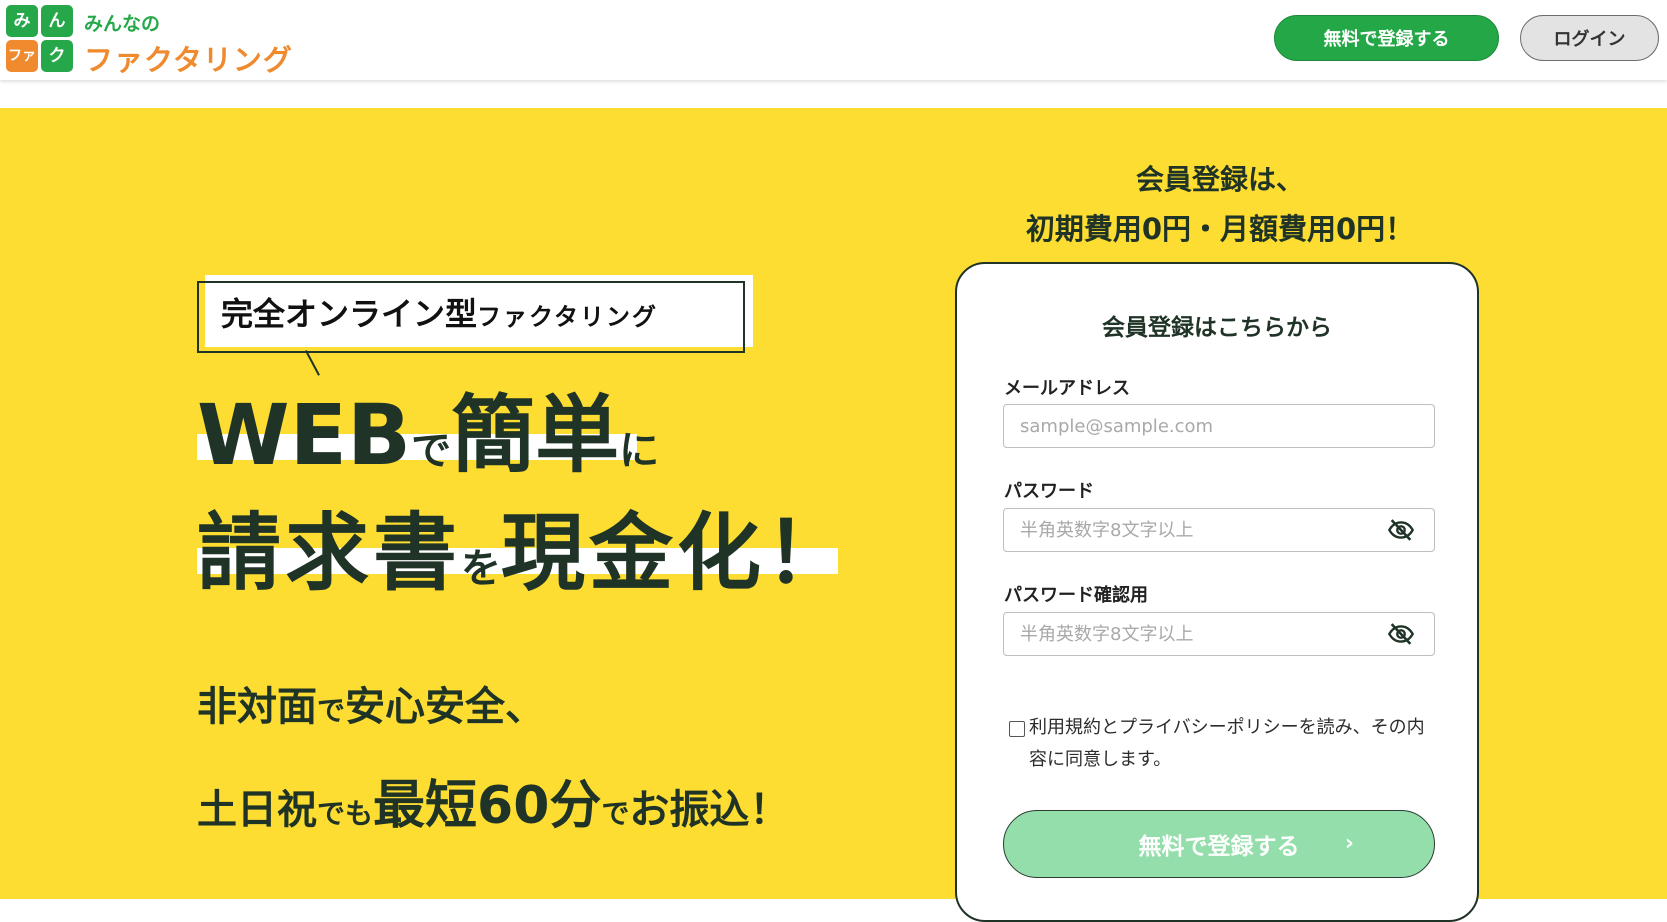 The image size is (1667, 922). I want to click on login-button: ログイン, so click(1589, 38).